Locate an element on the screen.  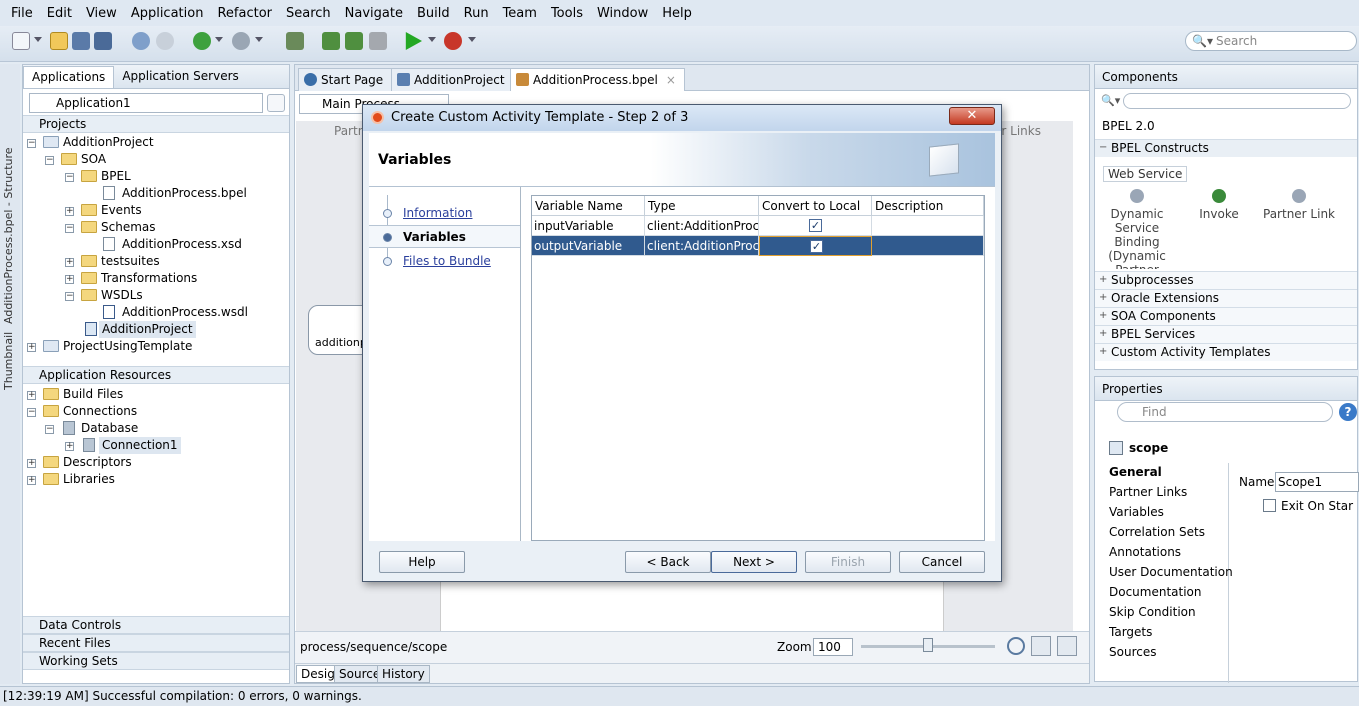
close-icon: × is located at coordinates (671, 80).